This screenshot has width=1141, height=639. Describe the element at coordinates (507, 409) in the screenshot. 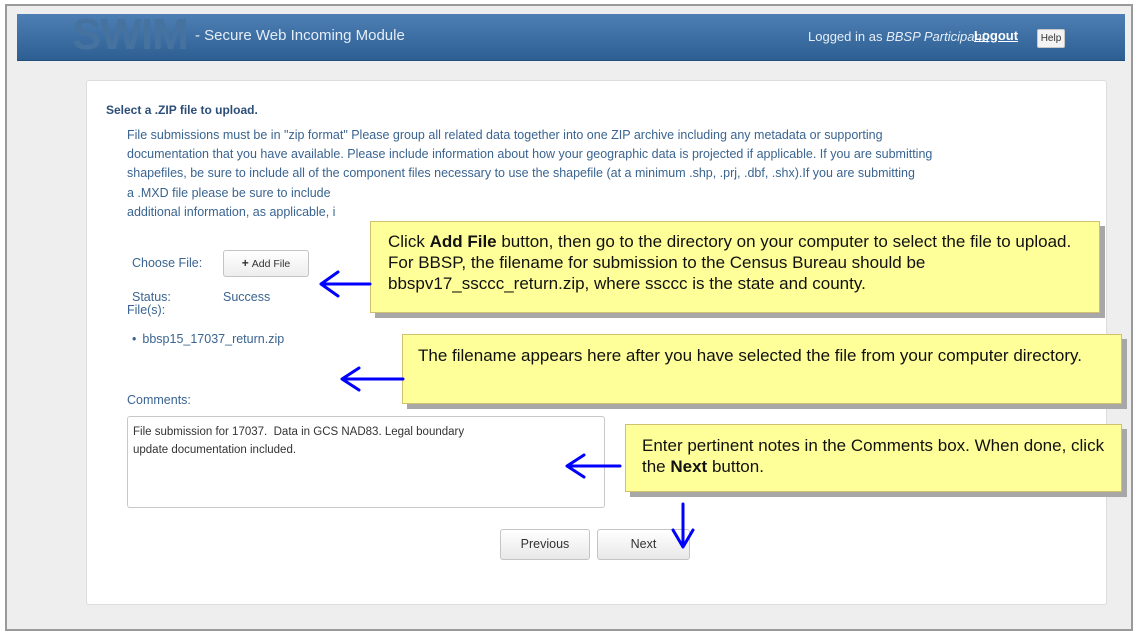

I see `annotation-arrows` at that location.